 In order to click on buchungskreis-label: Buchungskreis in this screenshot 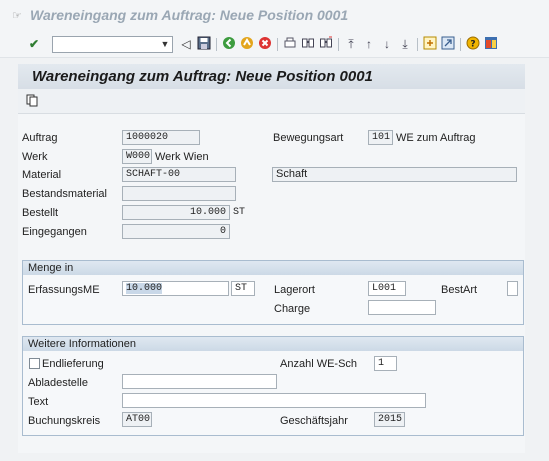, I will do `click(64, 421)`.